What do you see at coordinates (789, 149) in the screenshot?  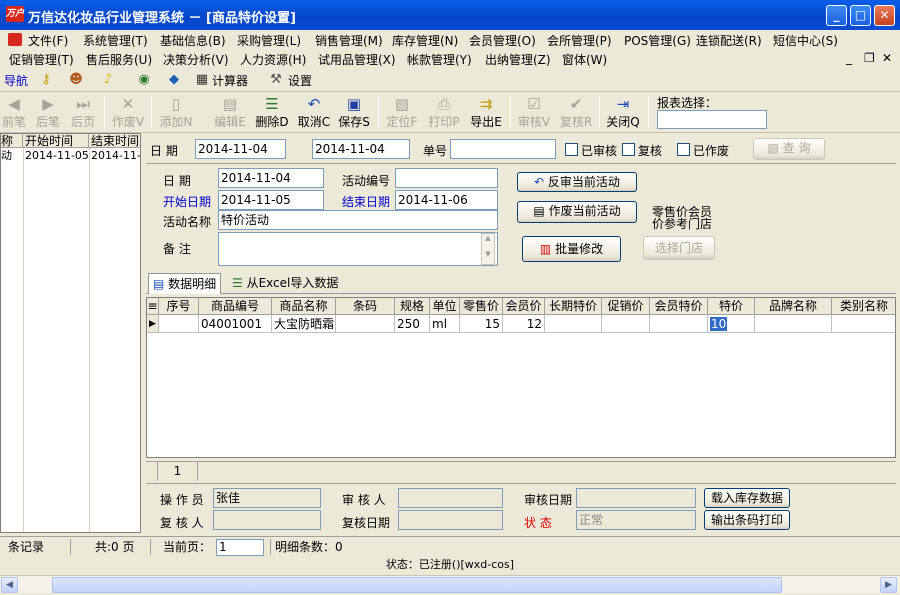 I see `query-button: ▧ 查 询` at bounding box center [789, 149].